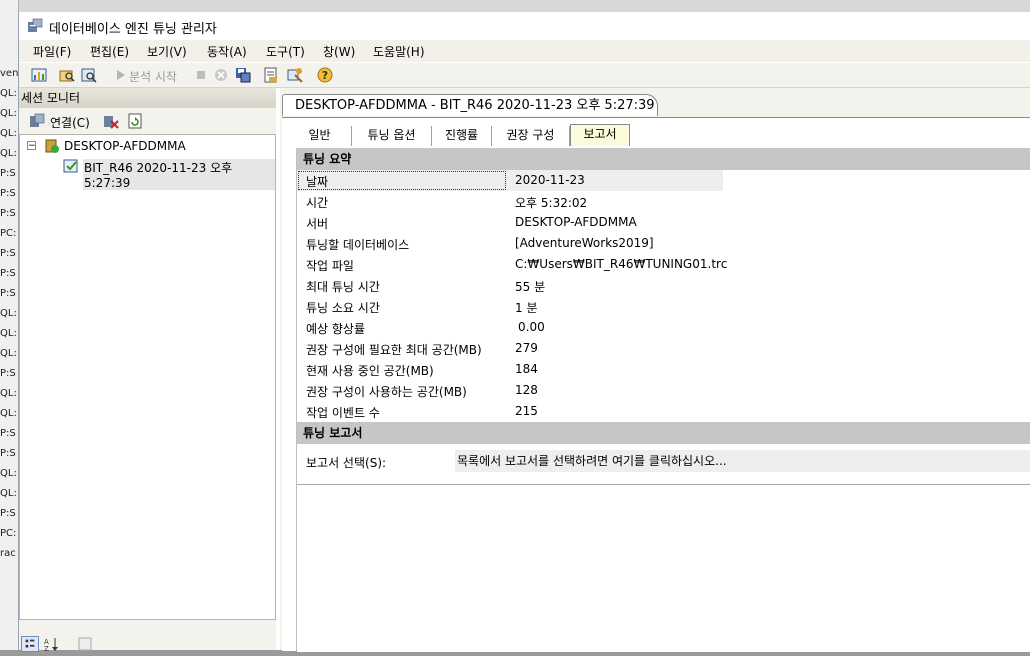 Image resolution: width=1030 pixels, height=656 pixels. Describe the element at coordinates (243, 75) in the screenshot. I see `save-recommendations-icon` at that location.